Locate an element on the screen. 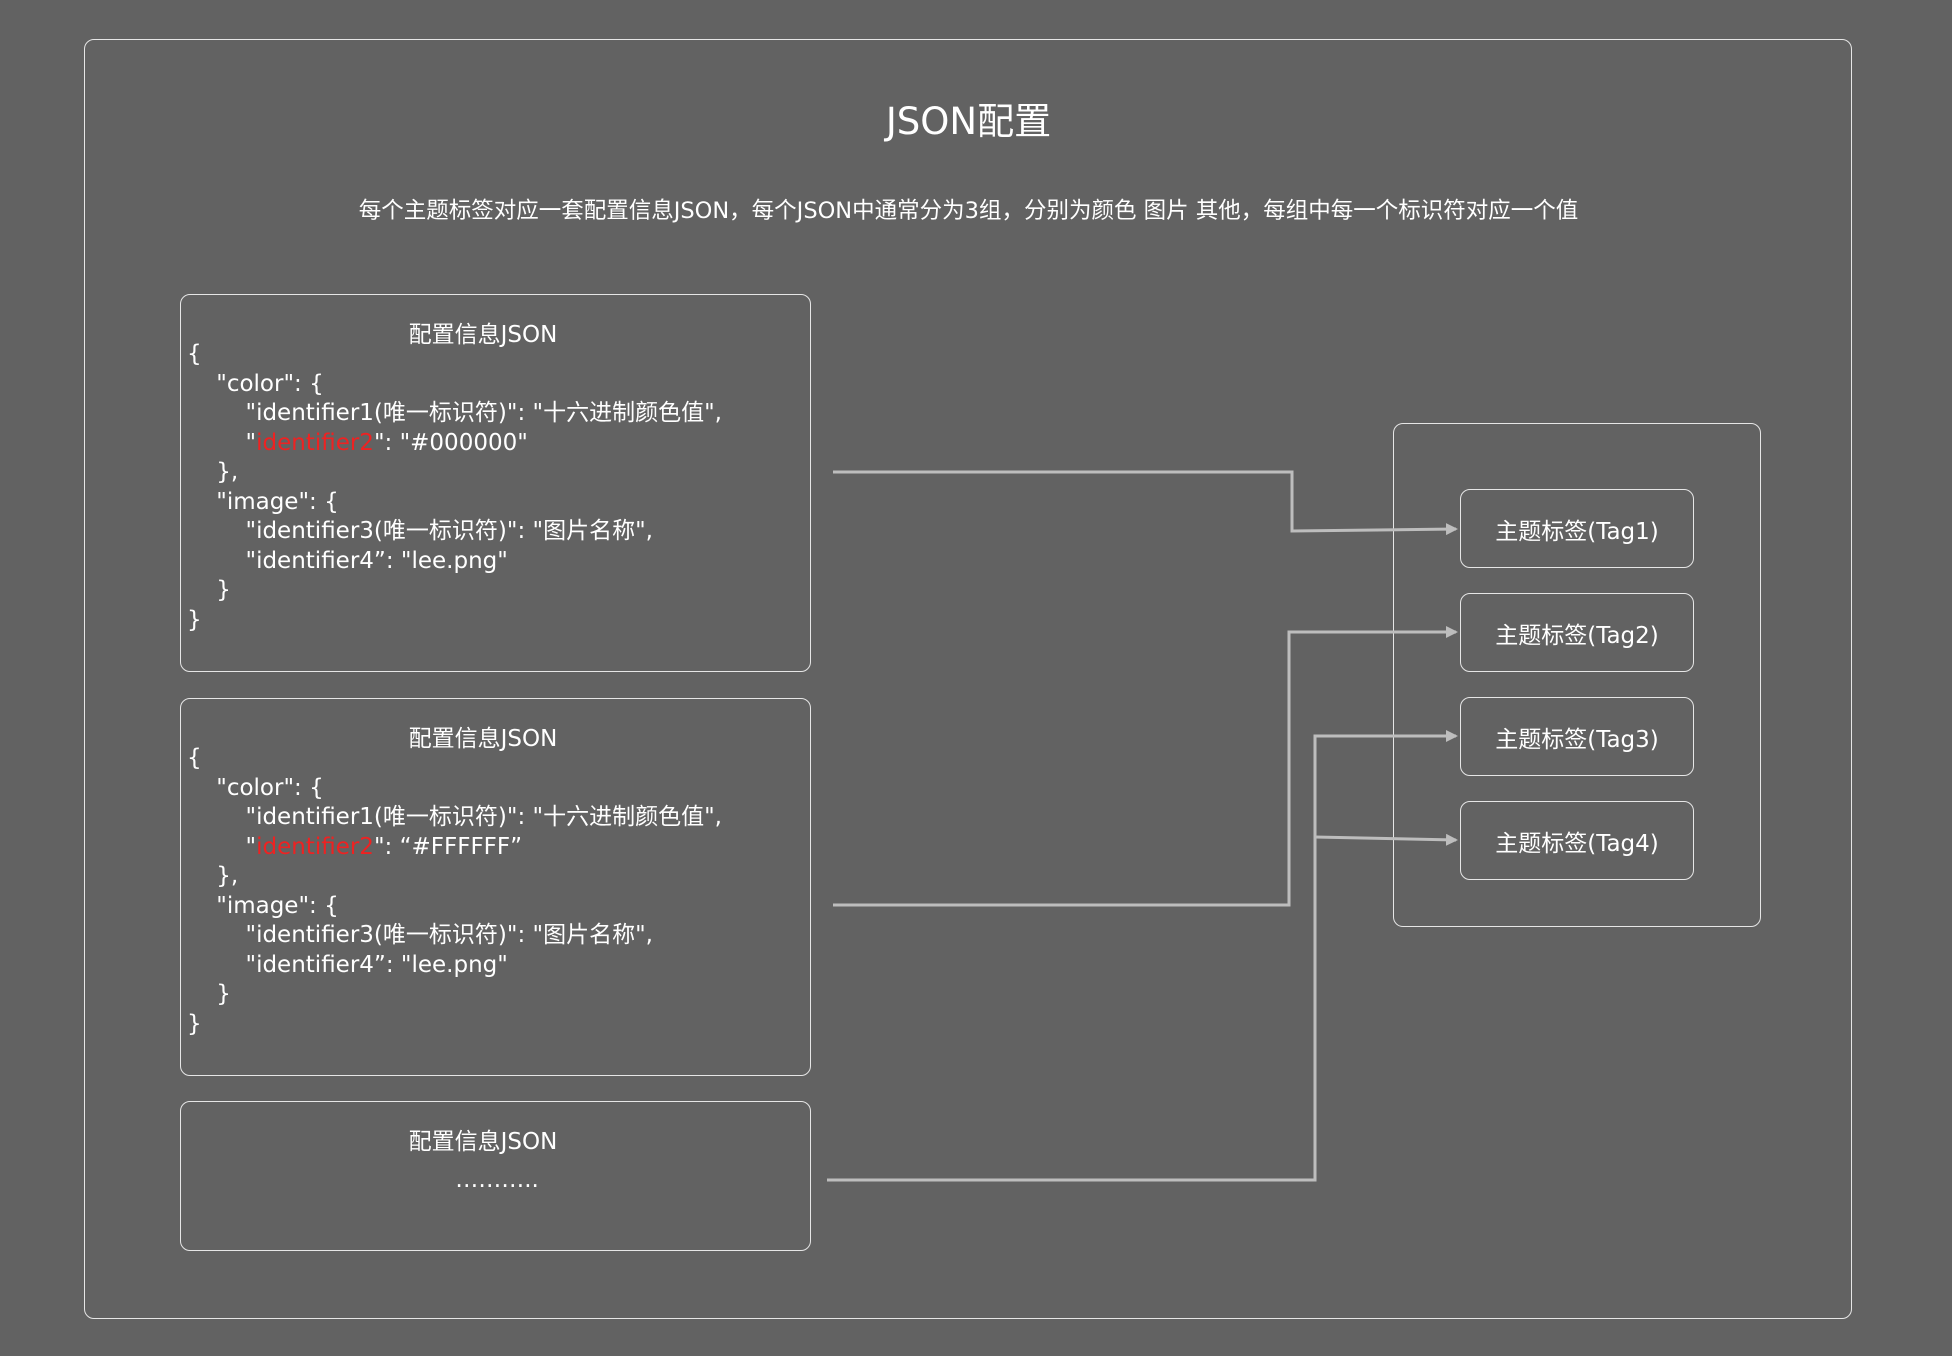  config-json-box-3: 配置信息JSON ……….. is located at coordinates (495, 1176).